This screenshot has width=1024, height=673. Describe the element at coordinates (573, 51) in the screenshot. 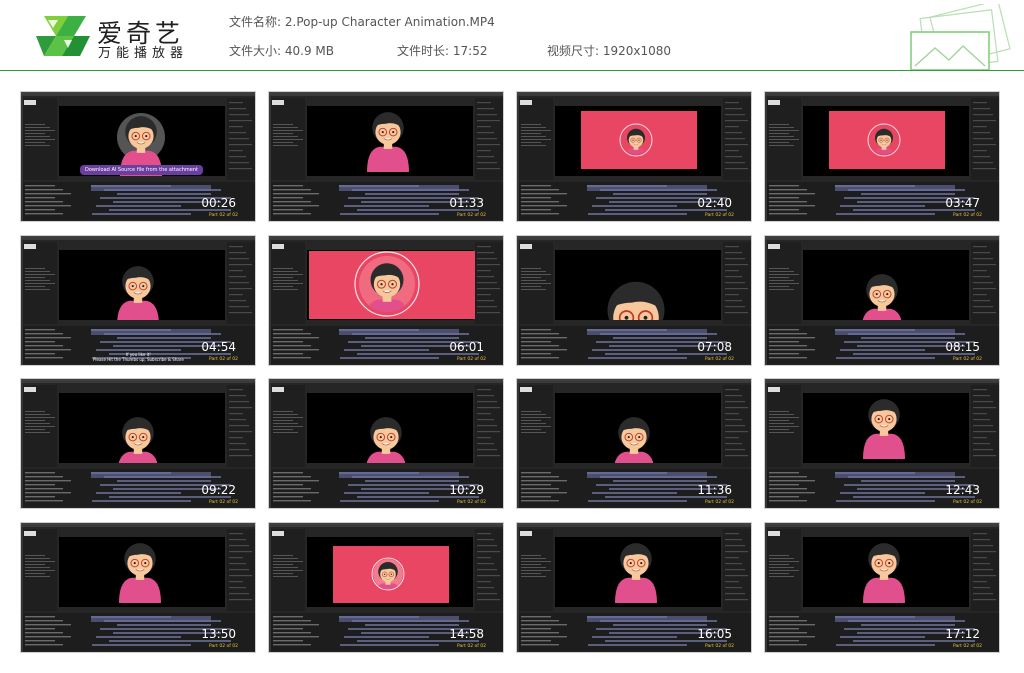

I see `dimensions-label: 视频尺寸:` at that location.